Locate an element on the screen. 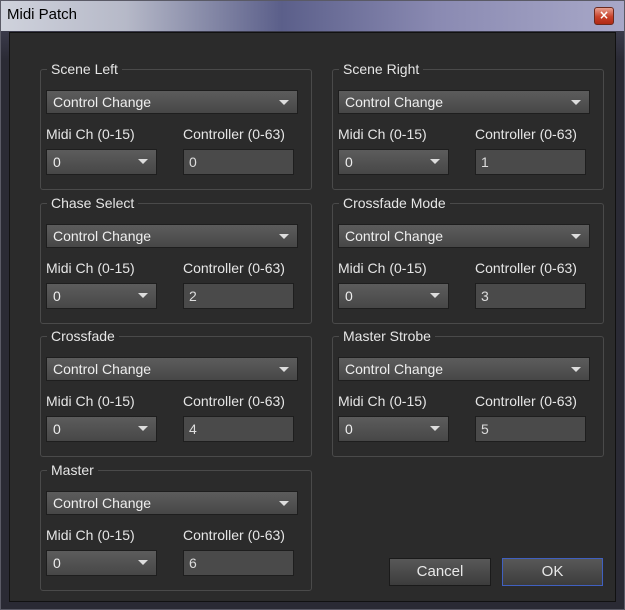 The image size is (625, 610). group-label: Master is located at coordinates (72, 470).